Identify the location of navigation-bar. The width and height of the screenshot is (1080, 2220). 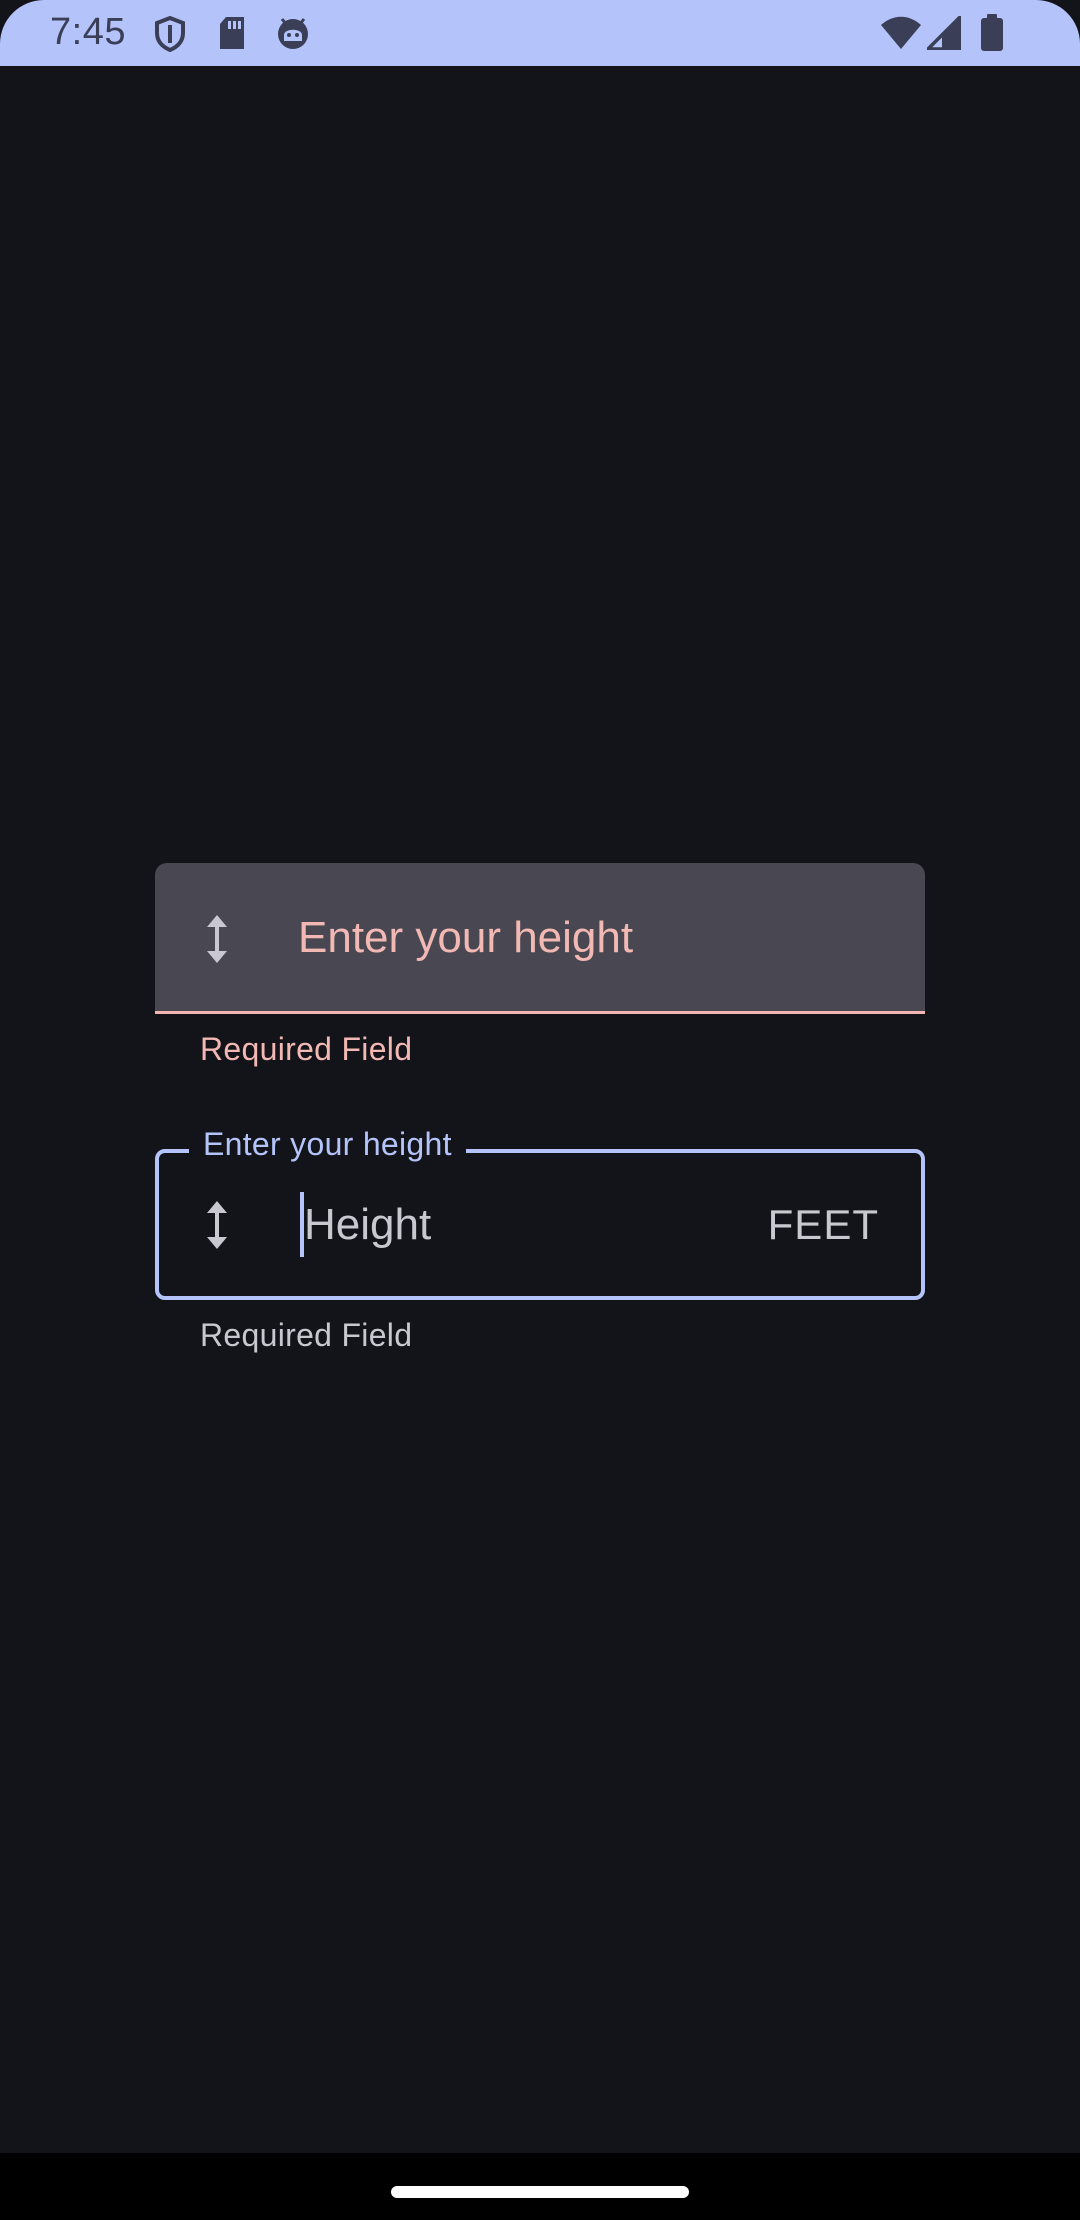
(540, 2186).